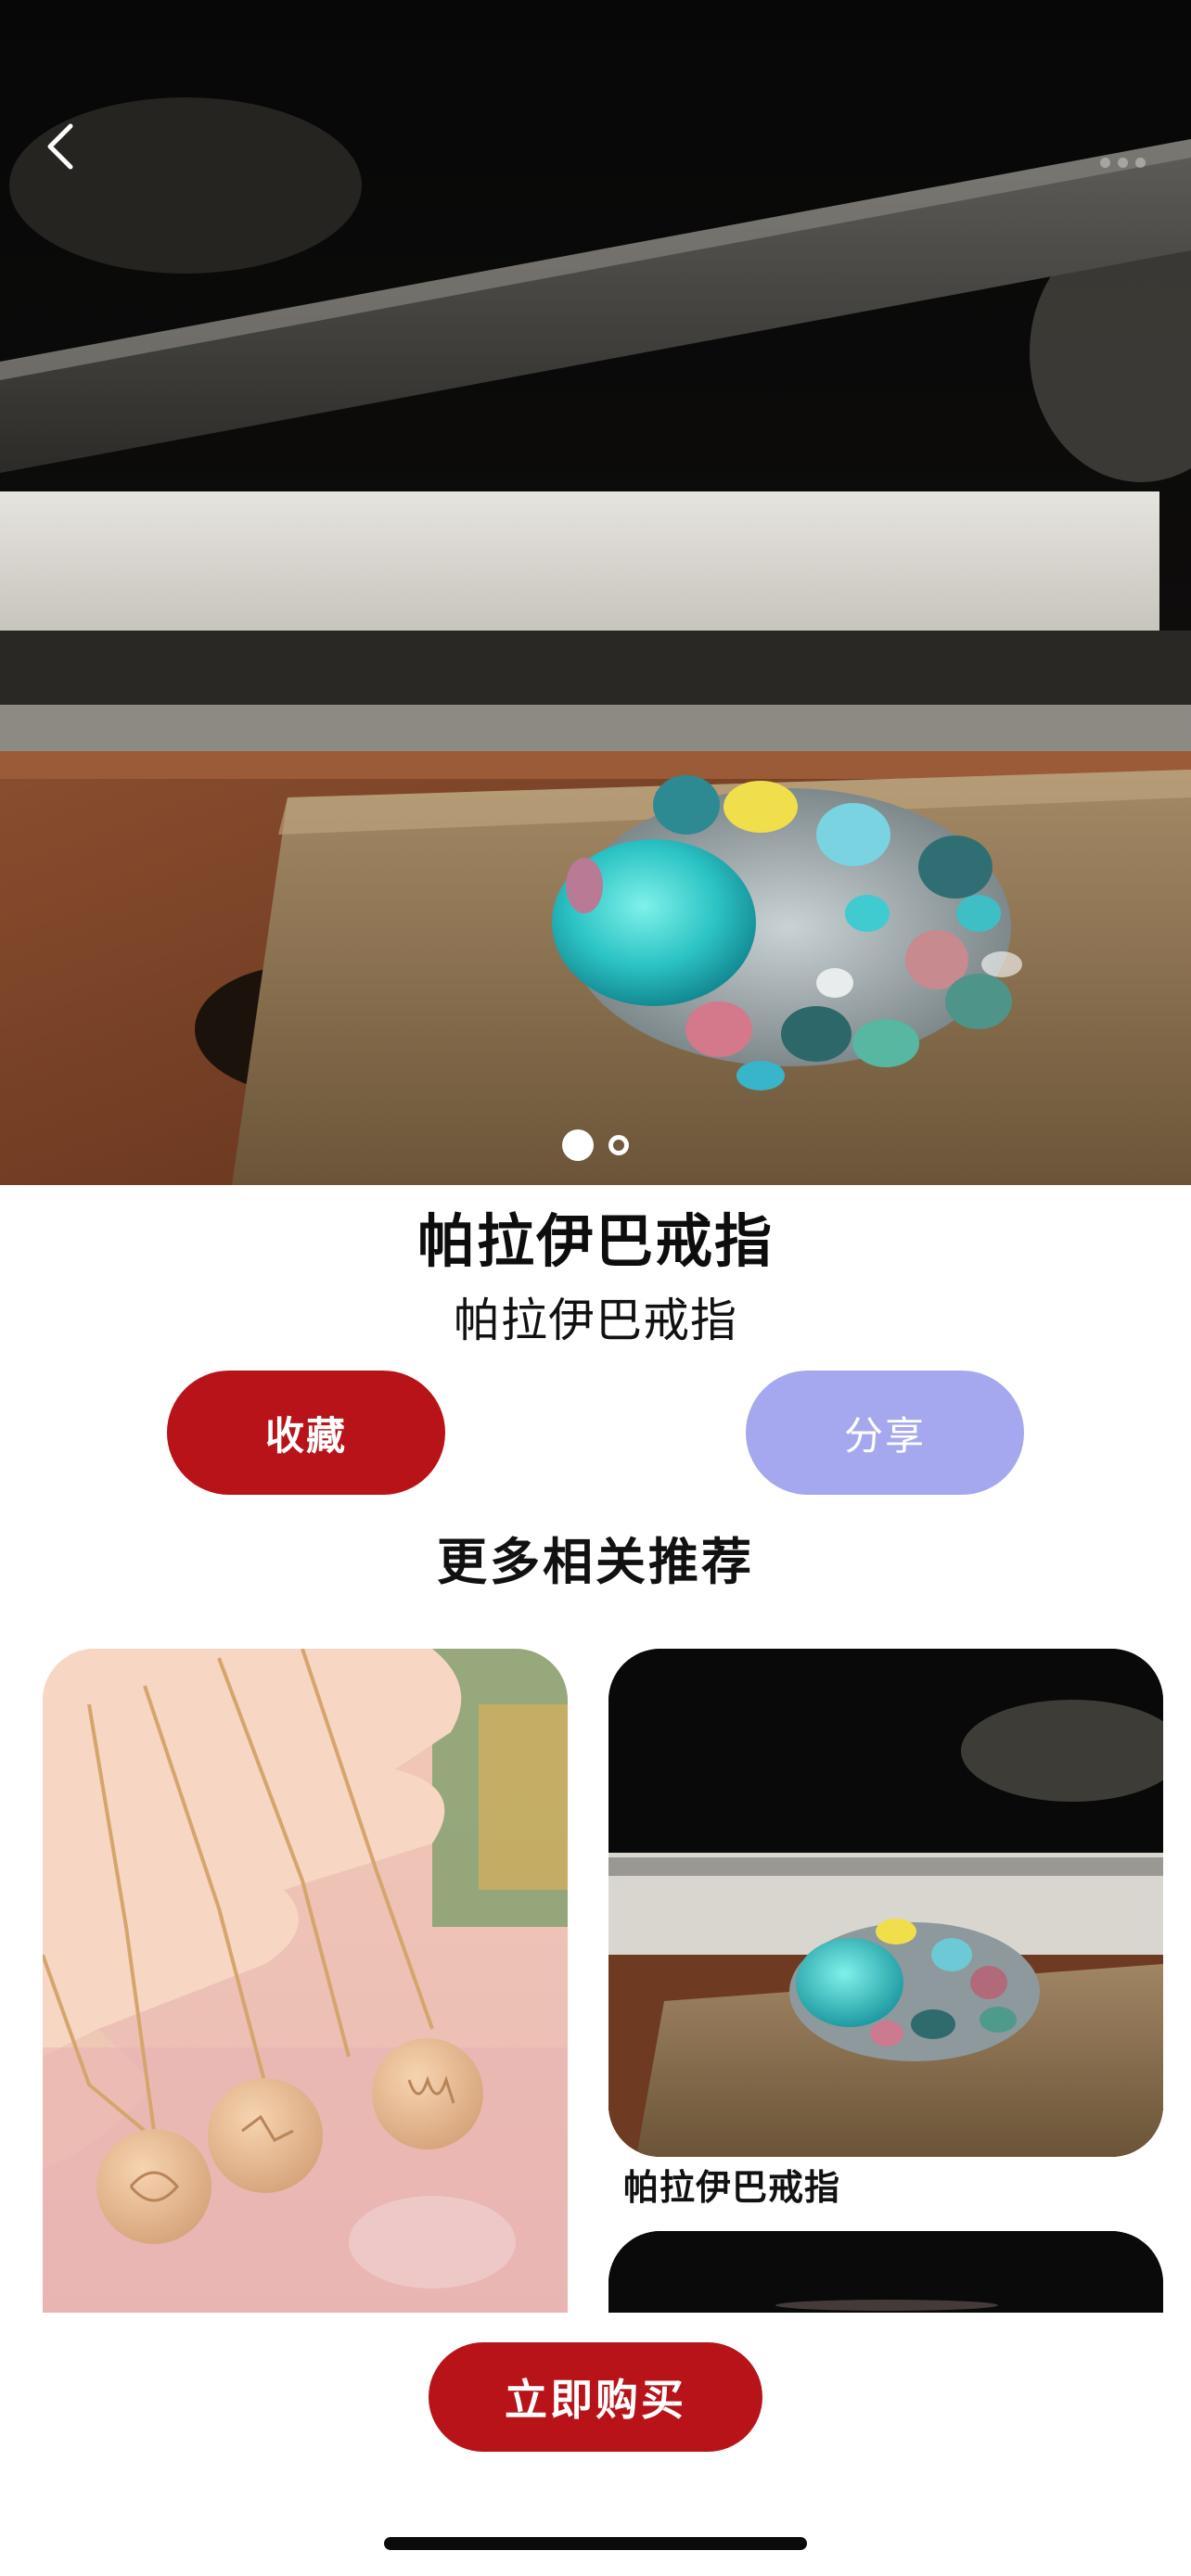 This screenshot has width=1191, height=2576. Describe the element at coordinates (1104, 162) in the screenshot. I see `more-dots-icon` at that location.